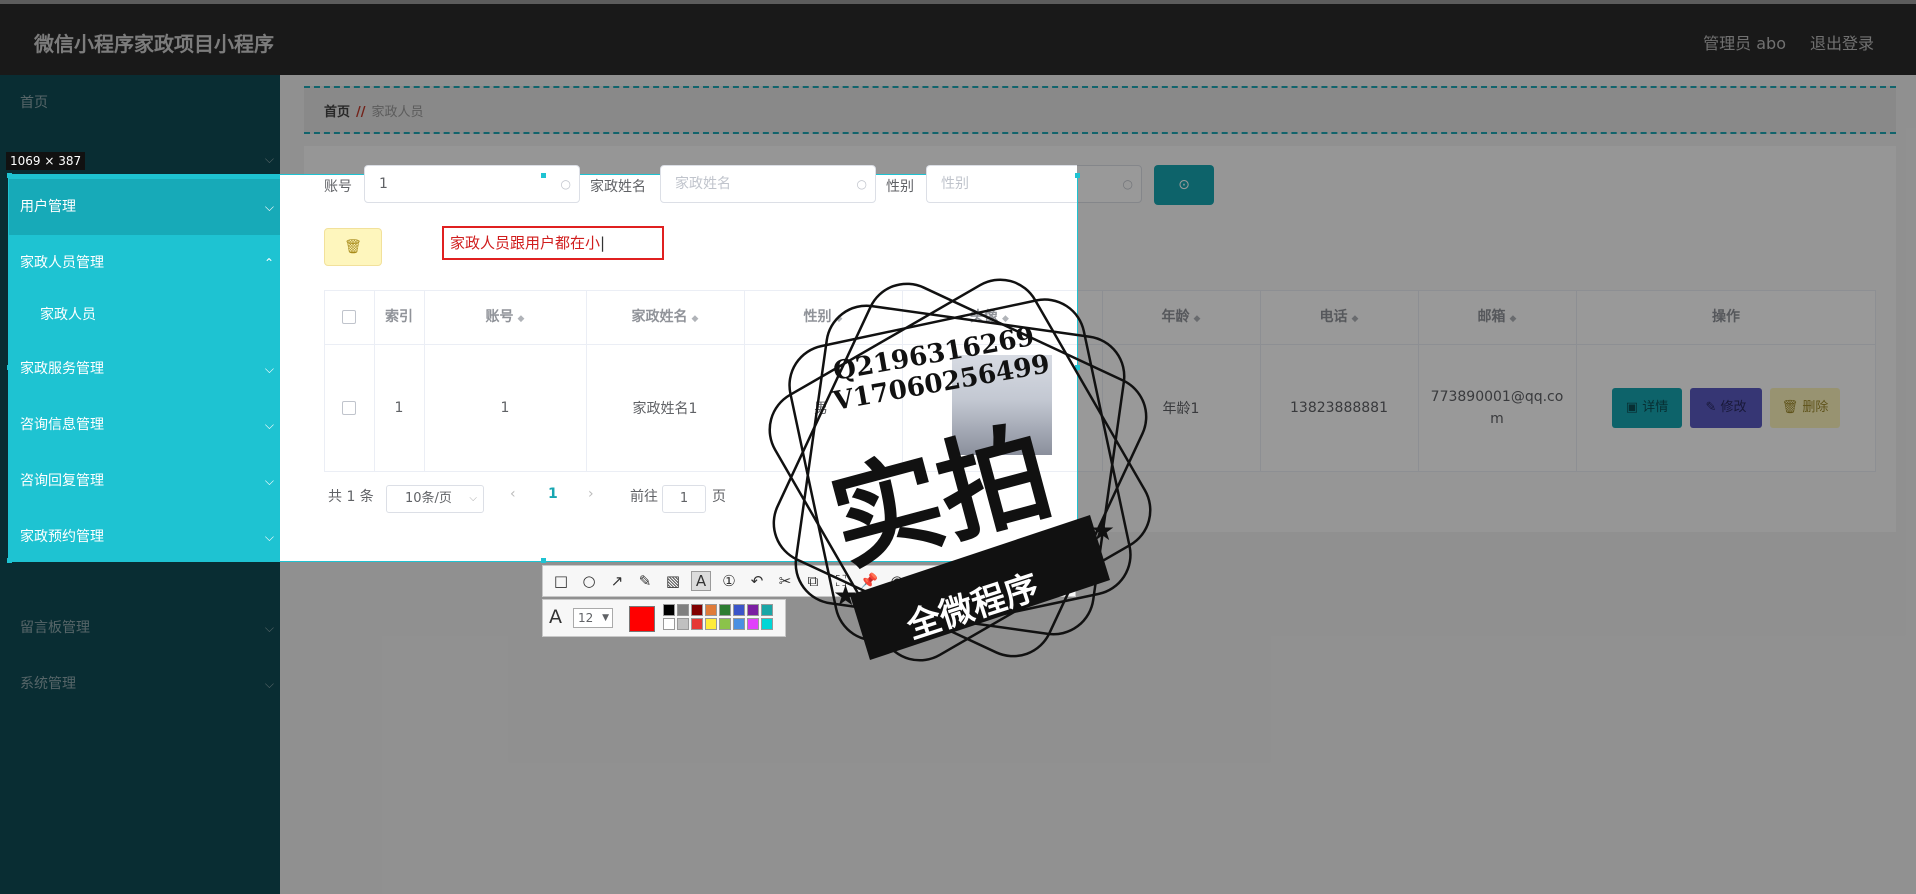  What do you see at coordinates (338, 187) in the screenshot?
I see `account-label: 账号` at bounding box center [338, 187].